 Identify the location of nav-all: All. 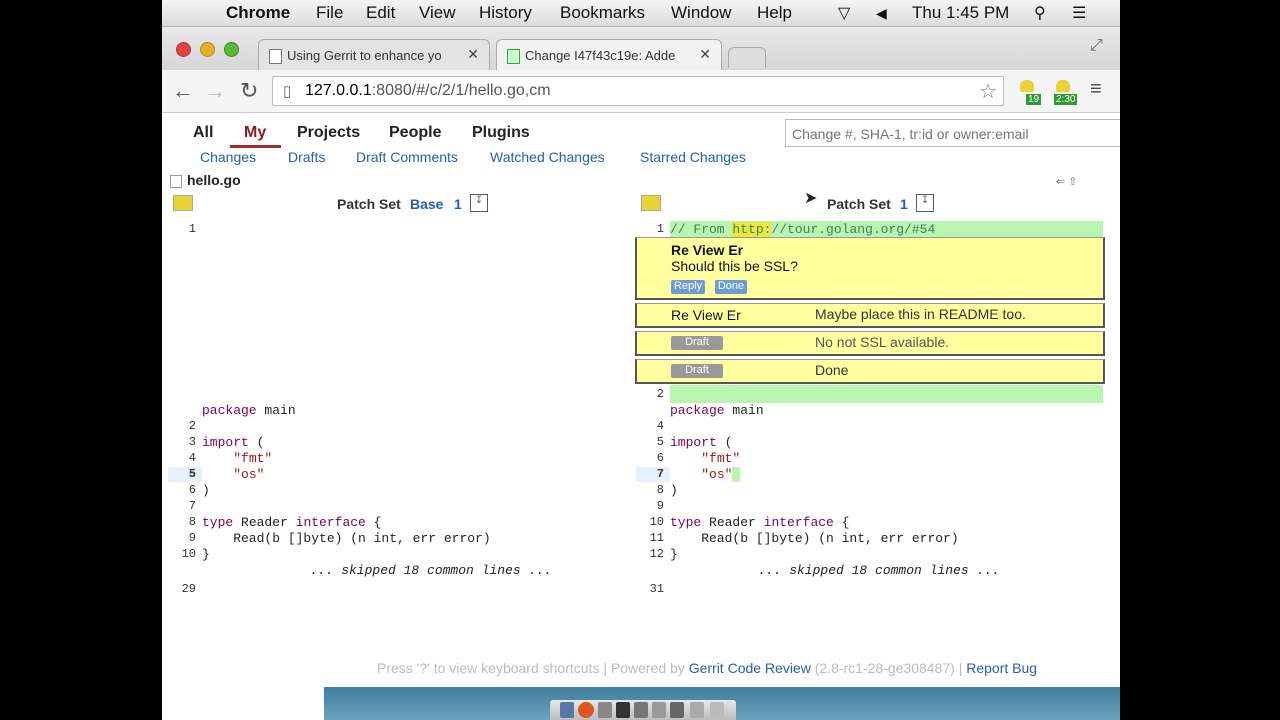
(203, 133).